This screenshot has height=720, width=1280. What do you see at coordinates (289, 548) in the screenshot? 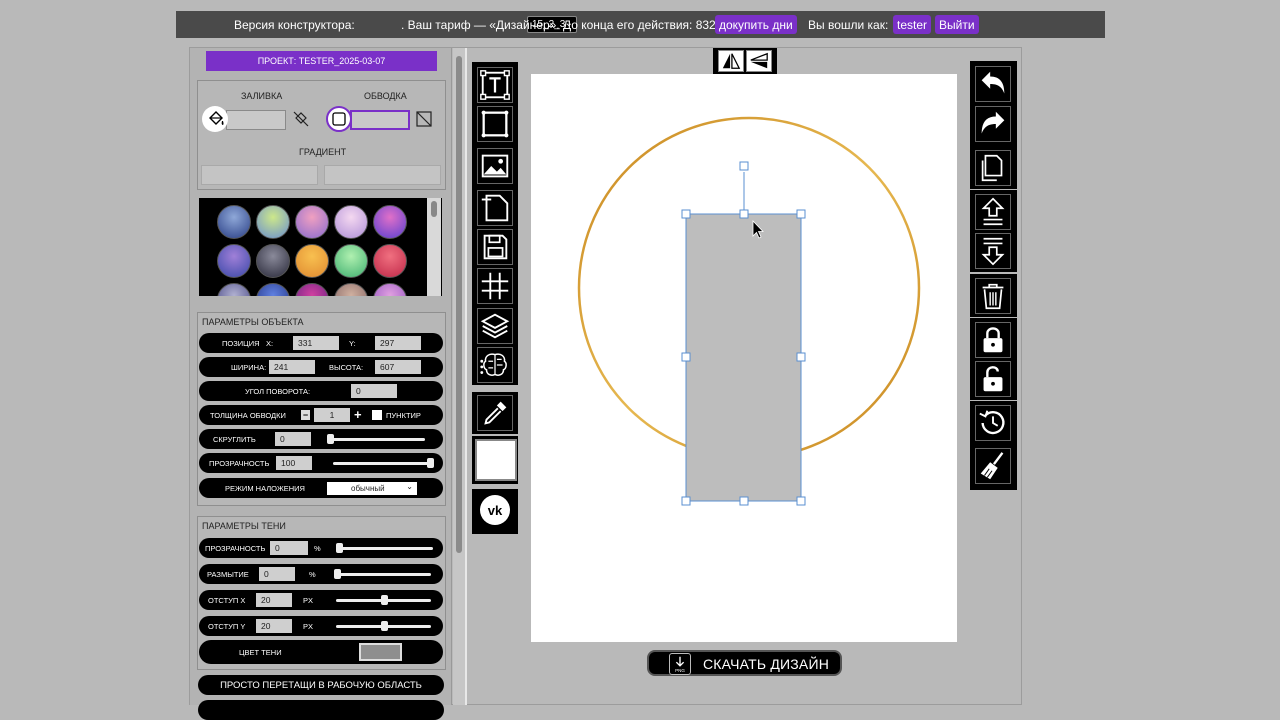
I see `shadow-opacity-input: 0` at bounding box center [289, 548].